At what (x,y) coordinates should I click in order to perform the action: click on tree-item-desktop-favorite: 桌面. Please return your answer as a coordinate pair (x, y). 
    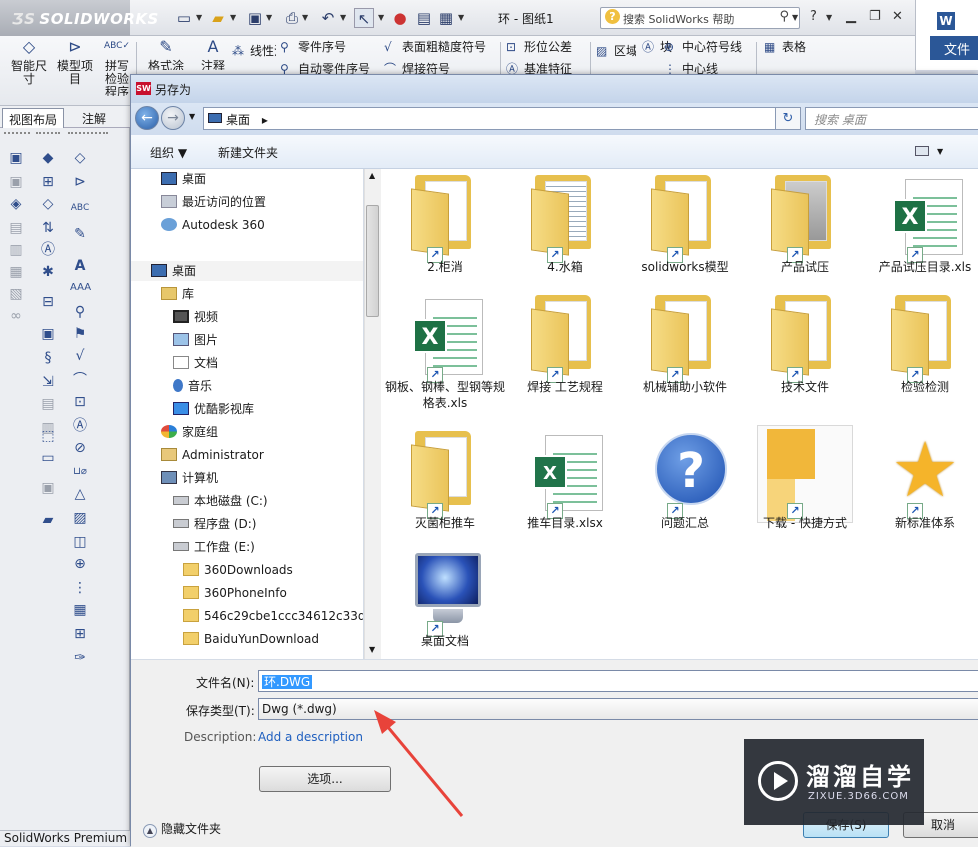
    Looking at the image, I should click on (183, 179).